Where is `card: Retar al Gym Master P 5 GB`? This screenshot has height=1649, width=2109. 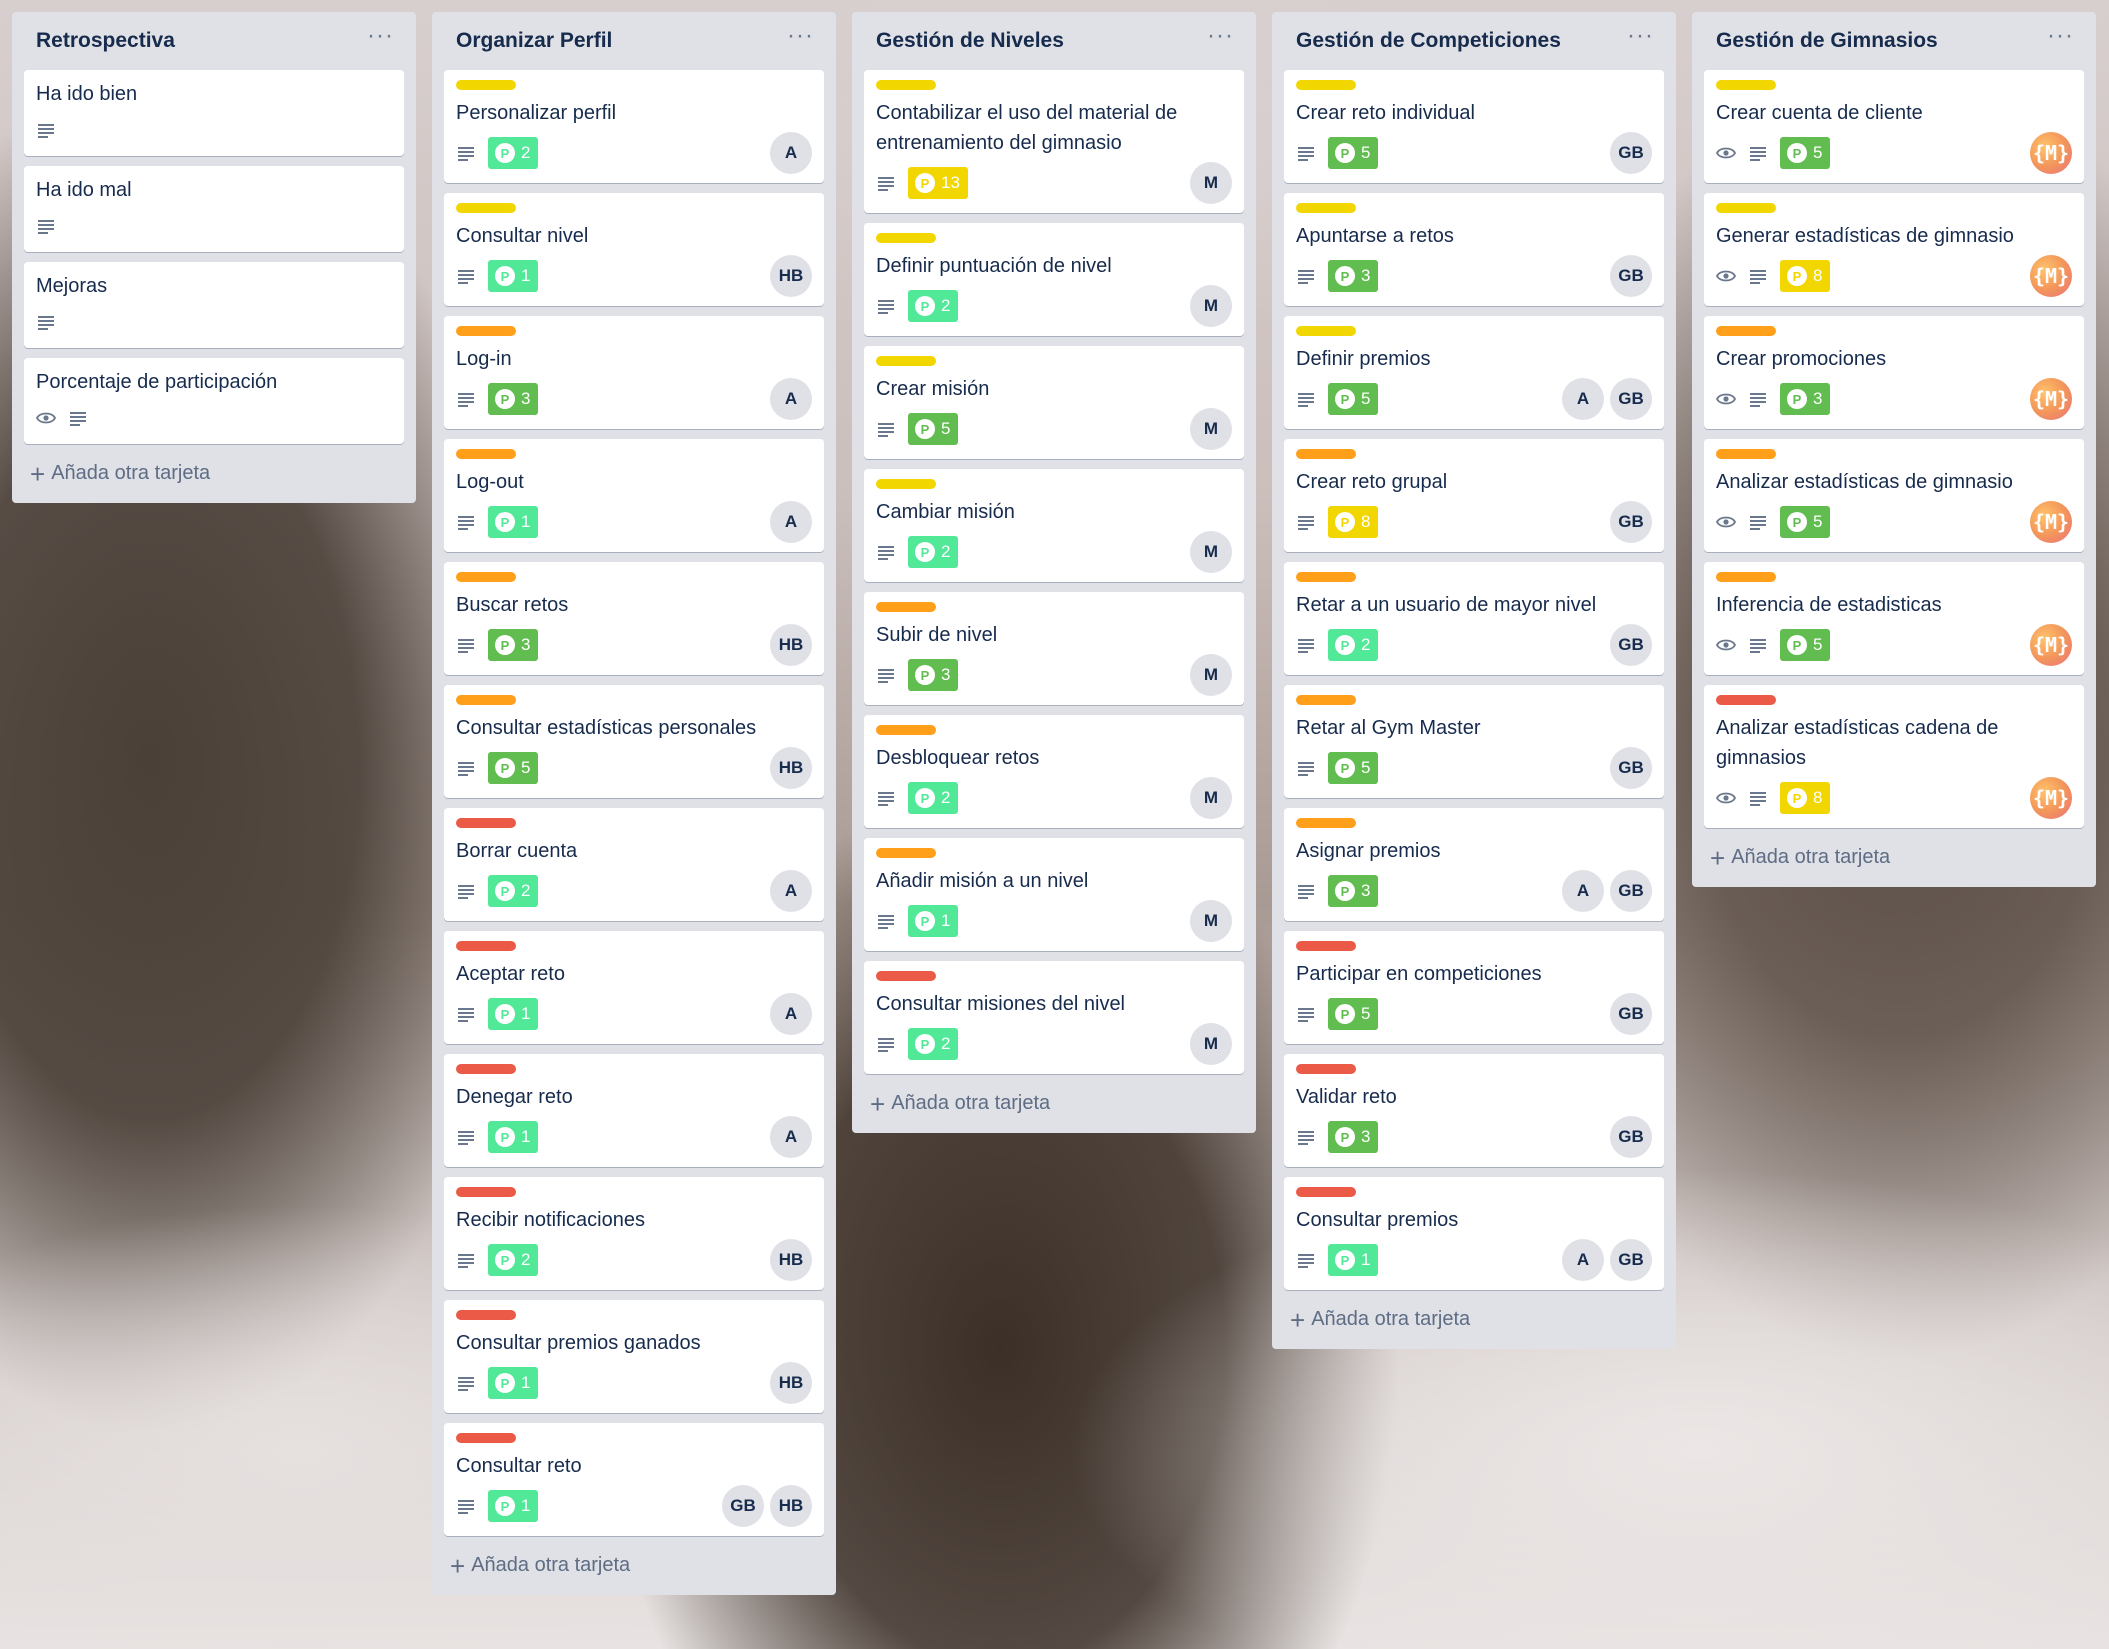
card: Retar al Gym Master P 5 GB is located at coordinates (1474, 741).